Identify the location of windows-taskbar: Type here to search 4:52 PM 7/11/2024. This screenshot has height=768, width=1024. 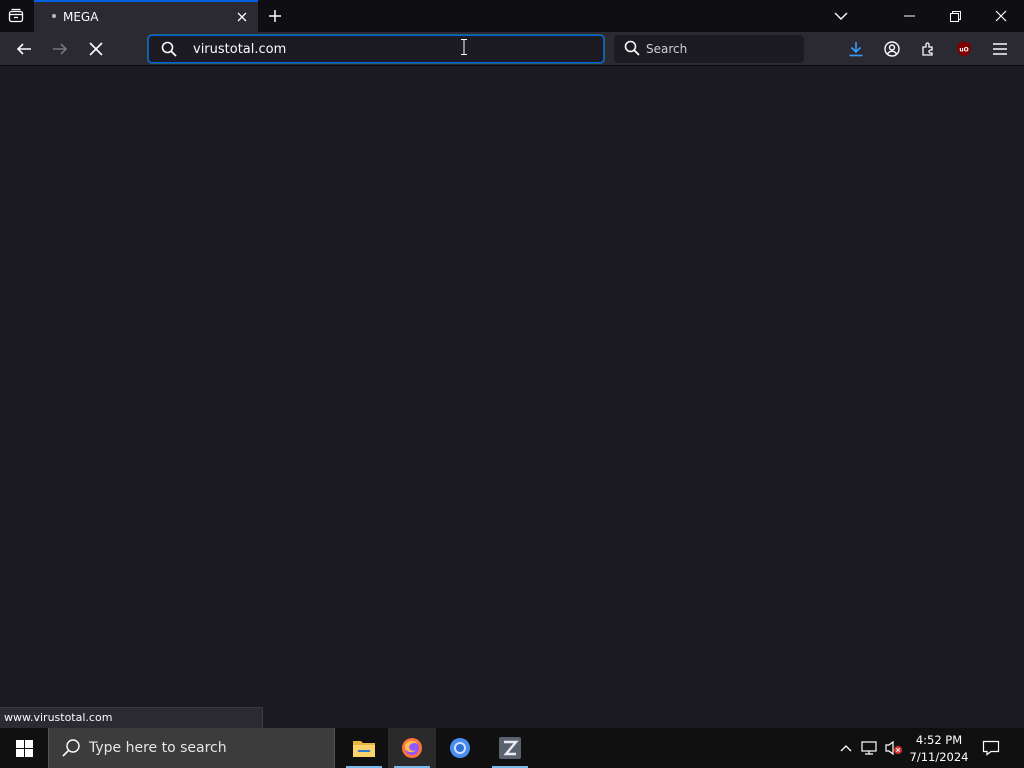
(512, 748).